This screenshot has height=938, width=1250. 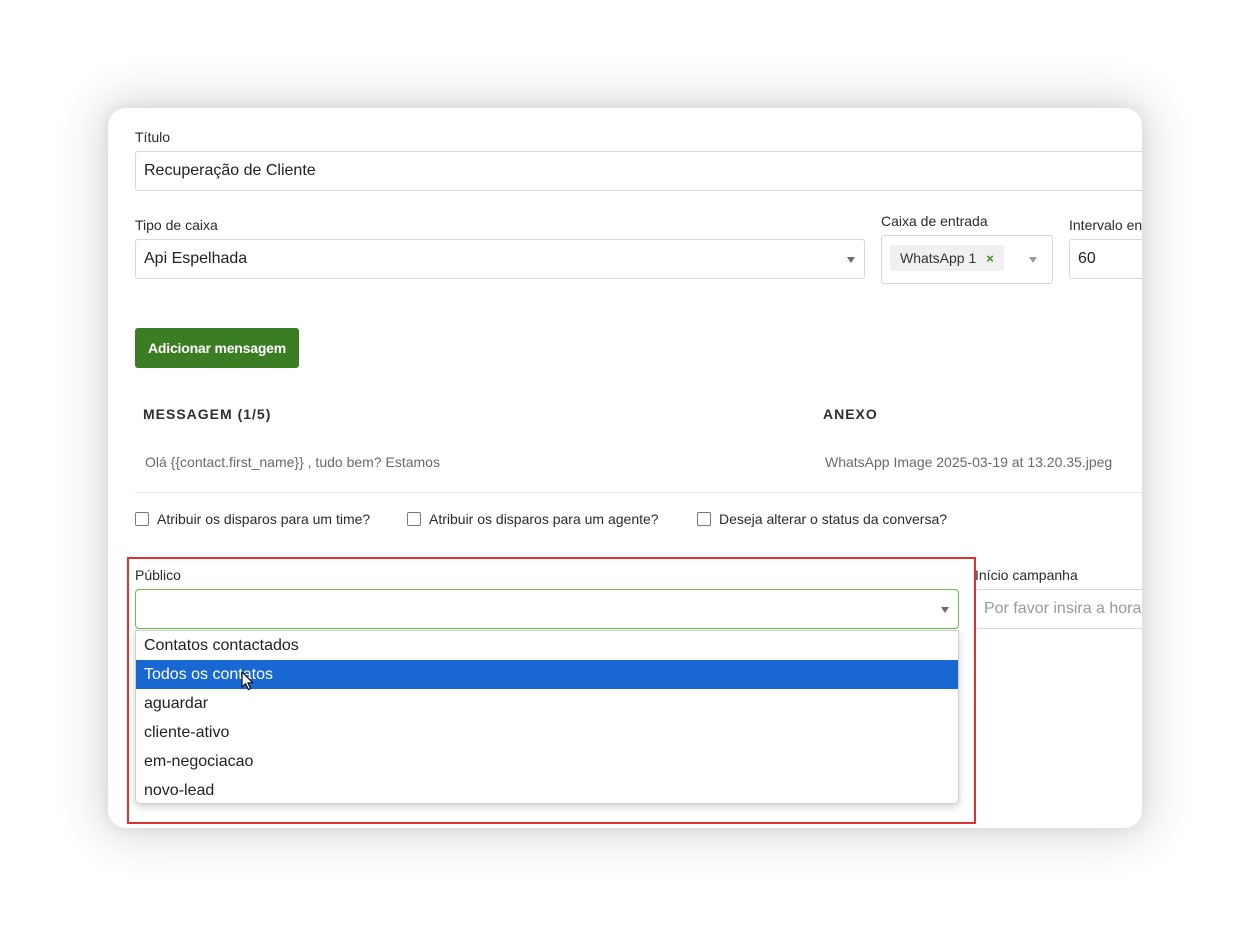 I want to click on interval-label: Intervalo en, so click(x=1105, y=225).